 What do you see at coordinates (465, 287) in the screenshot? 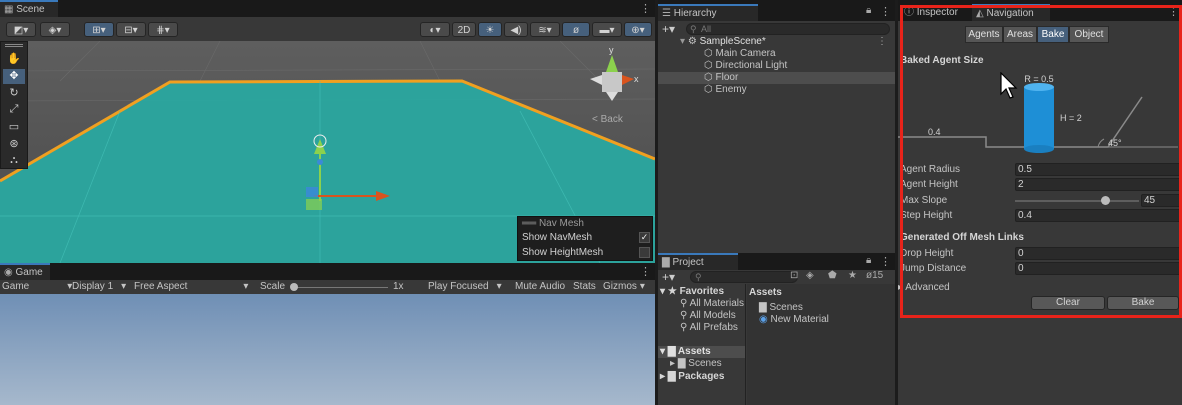
I see `play-focused-dropdown: Play Focused ▾` at bounding box center [465, 287].